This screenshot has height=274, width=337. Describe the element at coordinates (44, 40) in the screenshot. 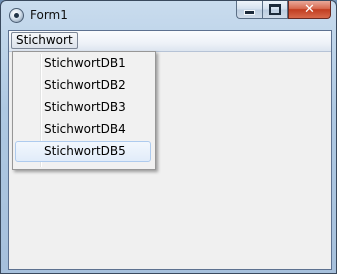

I see `menu-stichwort: Stichwort` at that location.